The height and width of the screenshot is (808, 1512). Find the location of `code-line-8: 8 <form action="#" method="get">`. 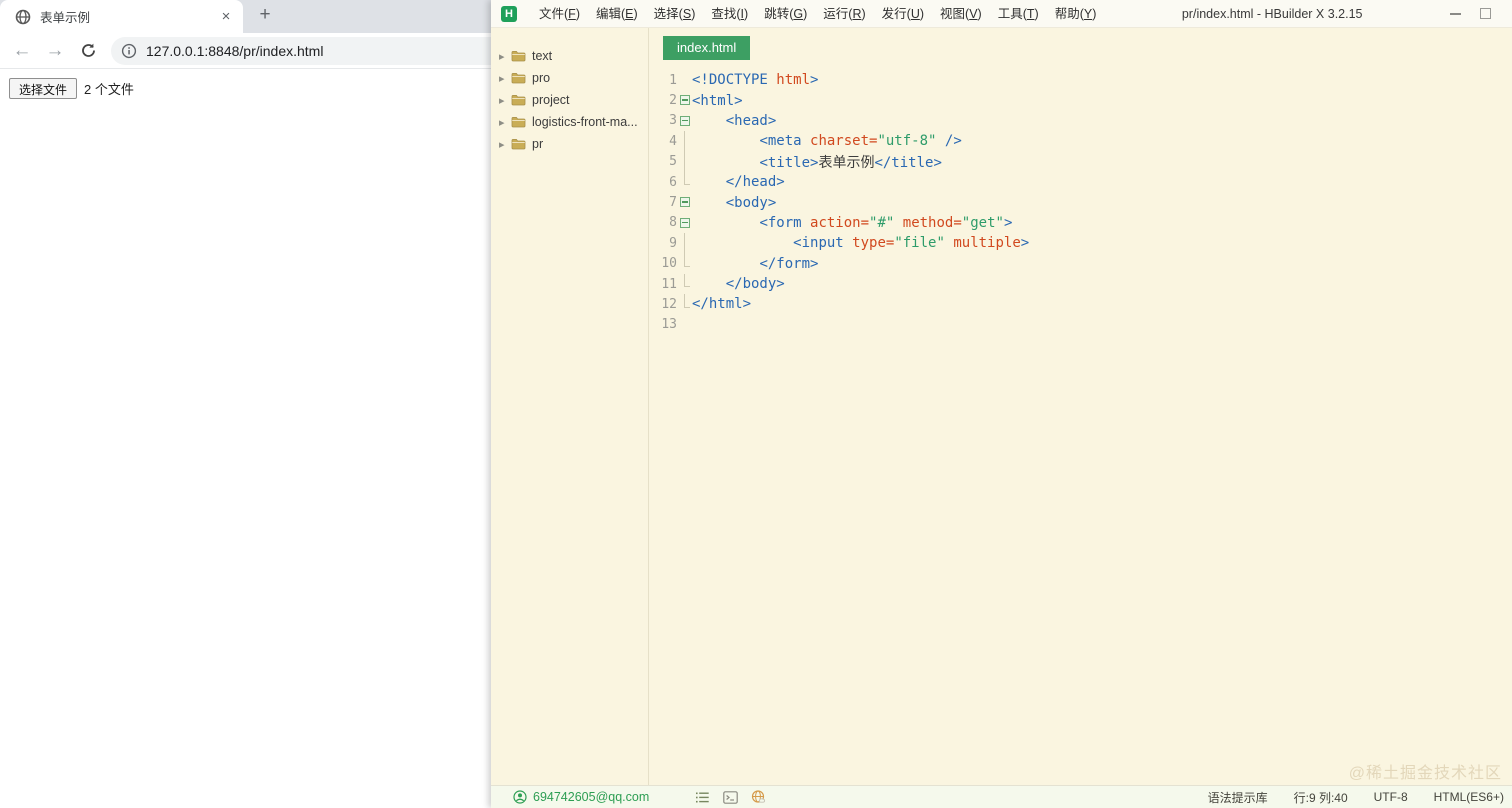

code-line-8: 8 <form action="#" method="get"> is located at coordinates (1080, 223).